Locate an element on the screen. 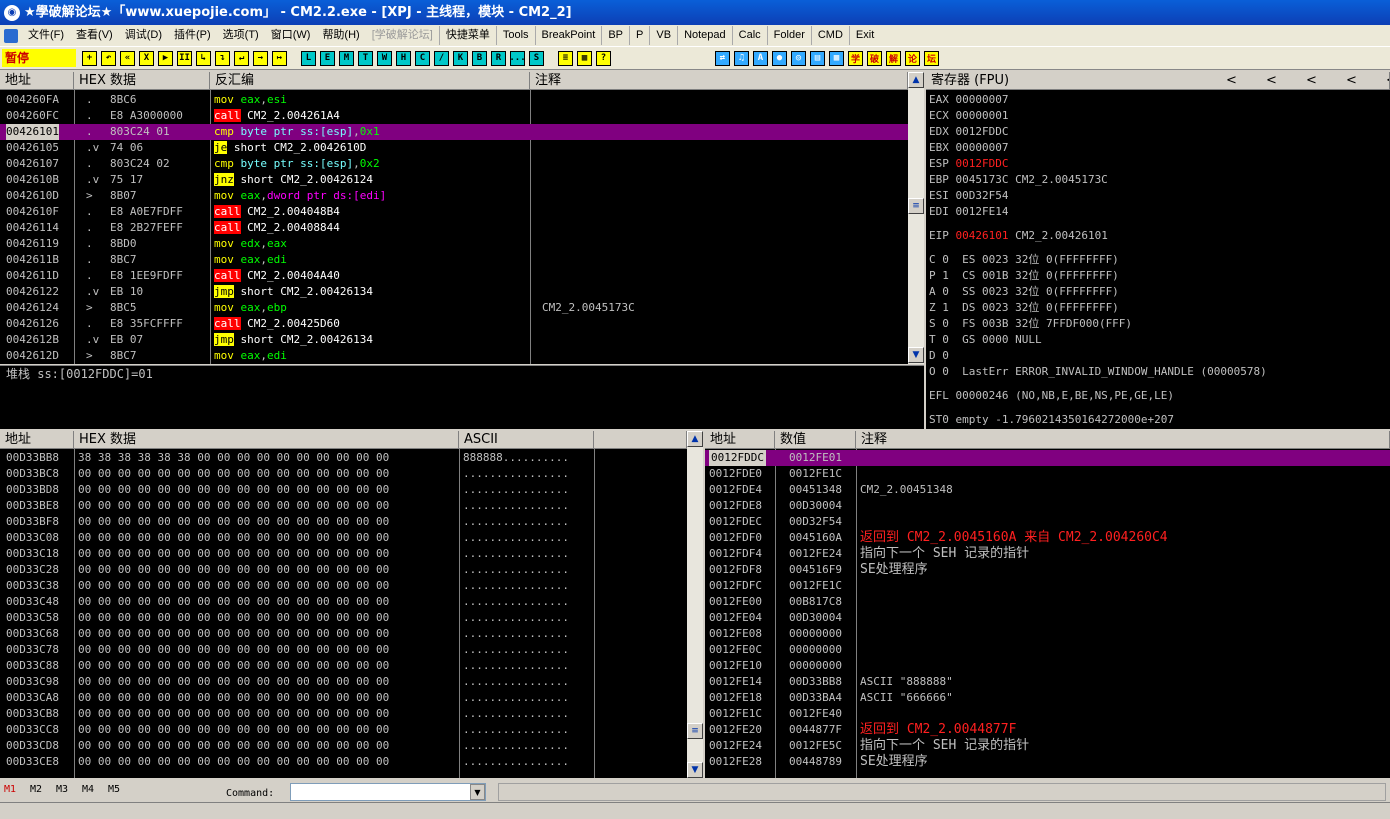  register-line: EAX 00000007 is located at coordinates (968, 100).